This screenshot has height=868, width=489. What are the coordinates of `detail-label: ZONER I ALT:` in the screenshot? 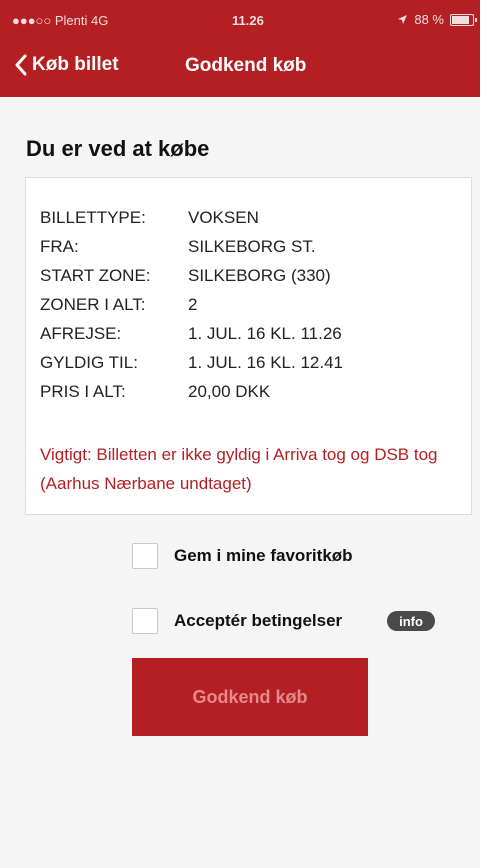 It's located at (93, 304).